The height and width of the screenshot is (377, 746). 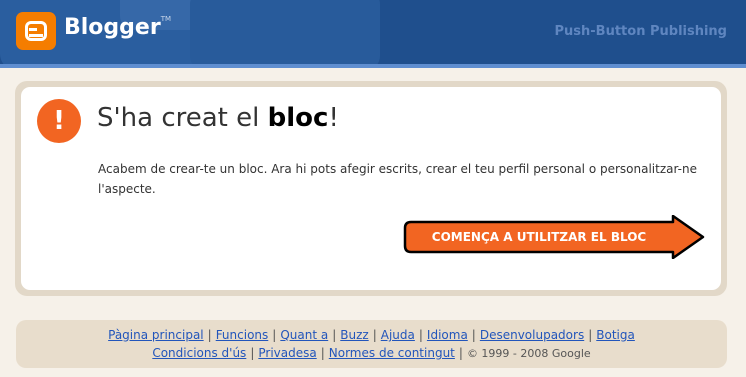 I want to click on logo-wordmark: Blogger, so click(x=112, y=27).